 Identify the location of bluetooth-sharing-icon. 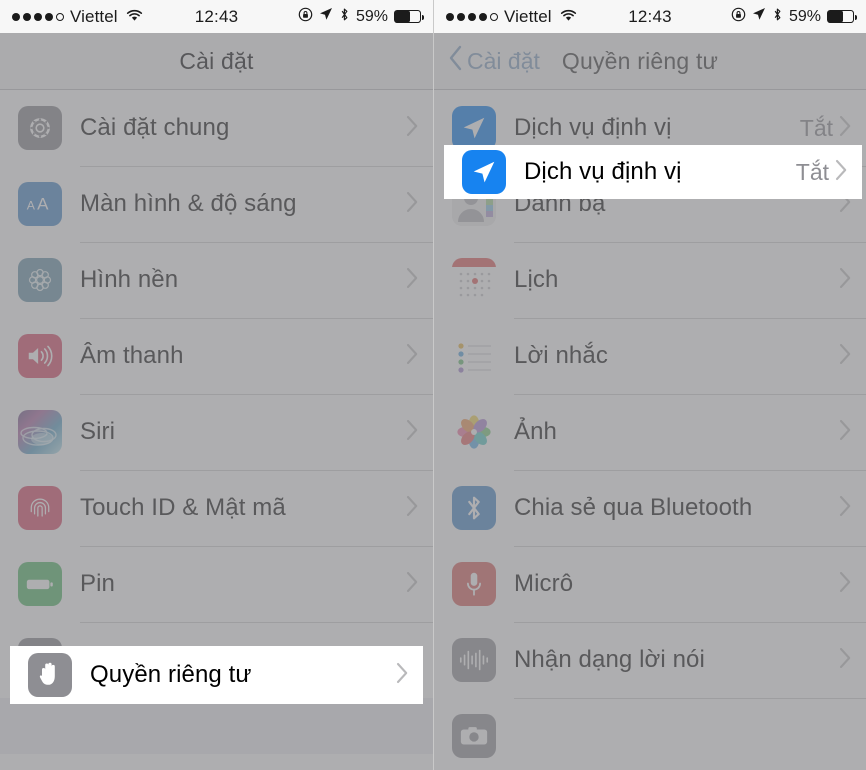
(474, 508).